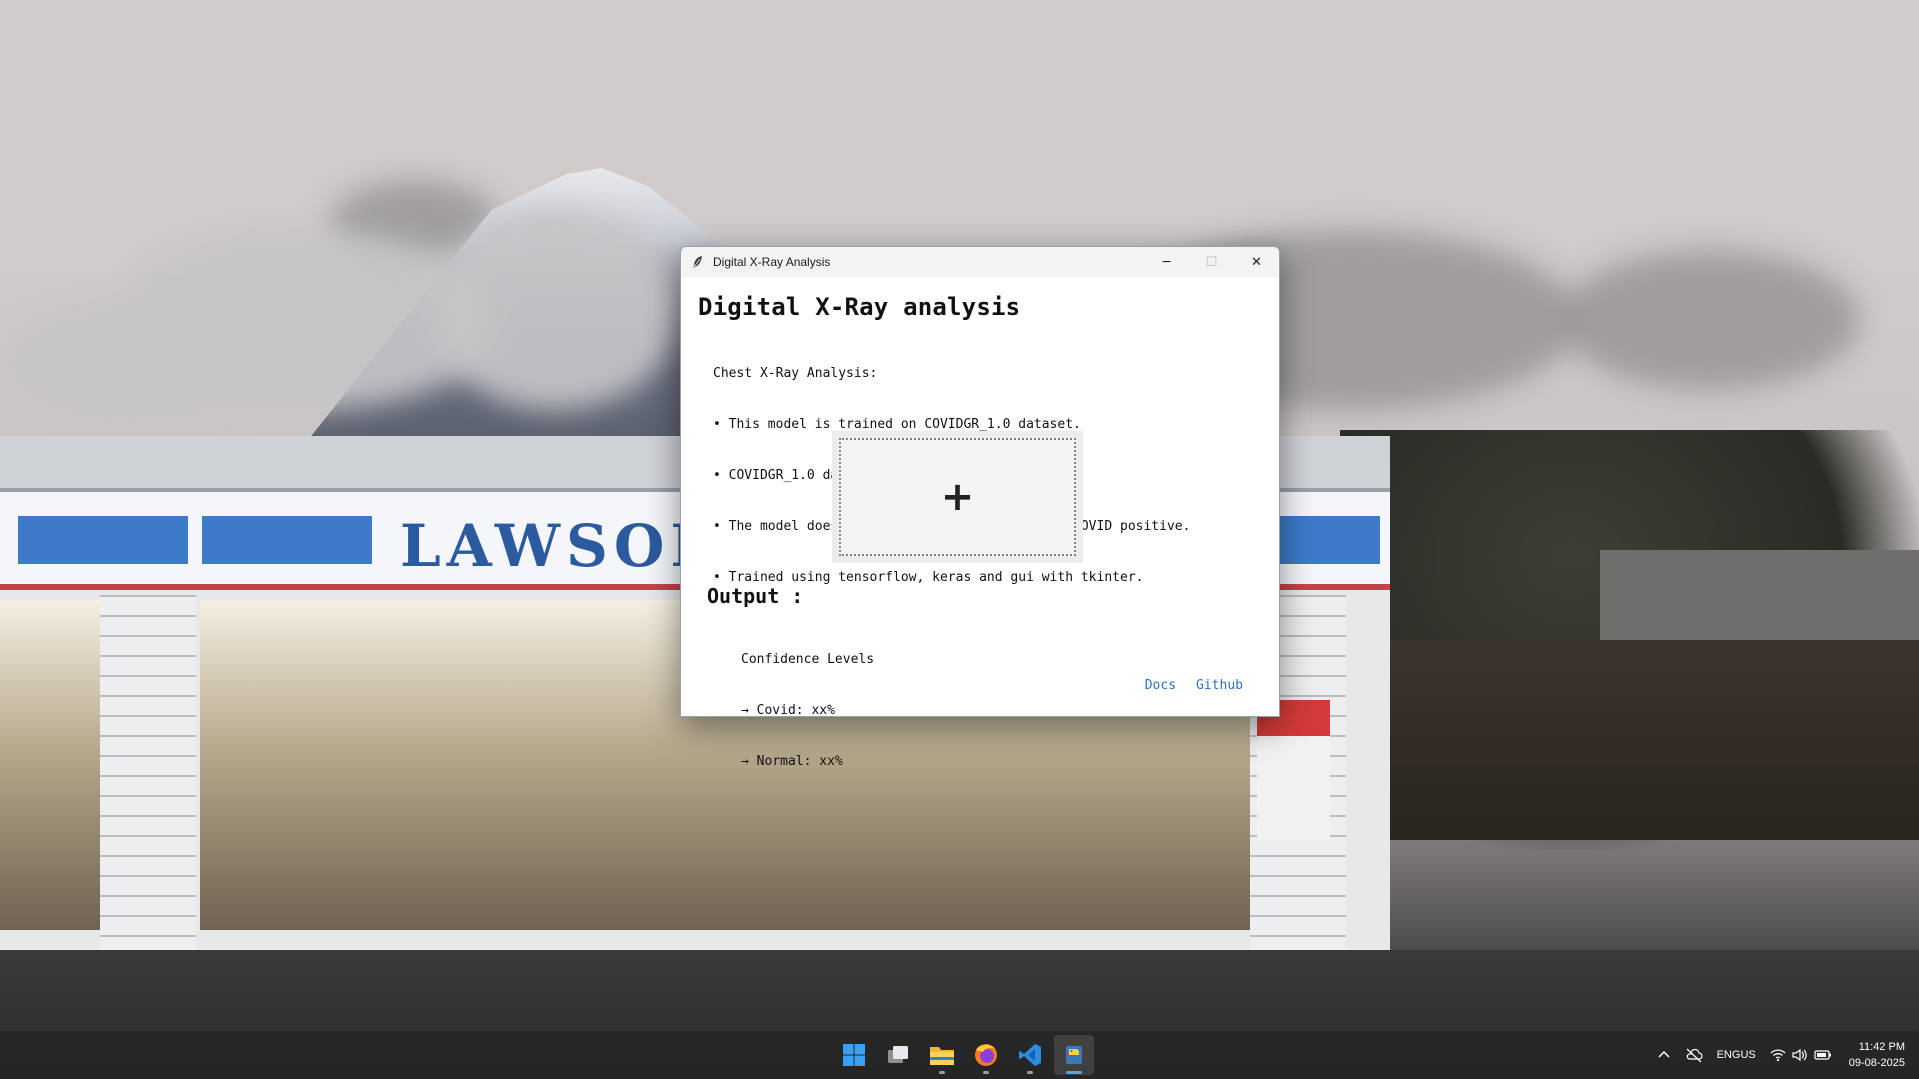  What do you see at coordinates (772, 262) in the screenshot?
I see `window-title: Digital X-Ray Analysis` at bounding box center [772, 262].